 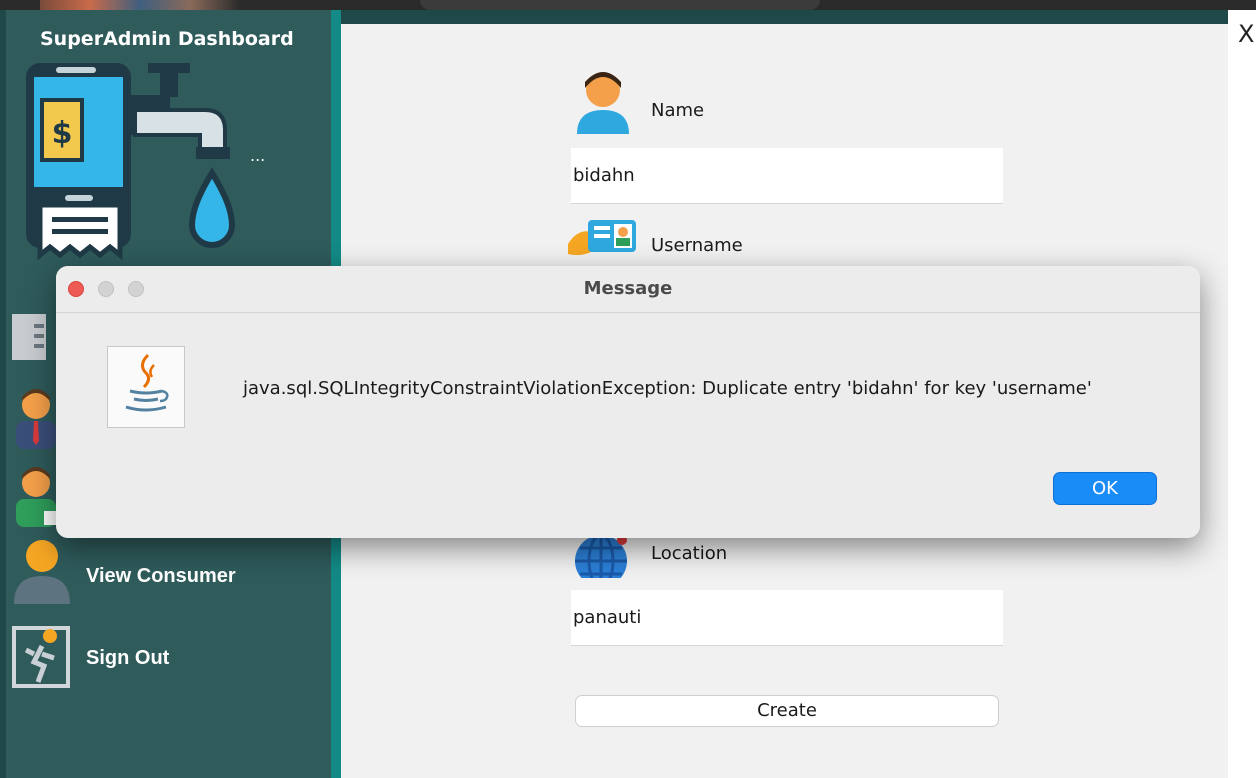 I want to click on dialog-title: Message, so click(x=628, y=288).